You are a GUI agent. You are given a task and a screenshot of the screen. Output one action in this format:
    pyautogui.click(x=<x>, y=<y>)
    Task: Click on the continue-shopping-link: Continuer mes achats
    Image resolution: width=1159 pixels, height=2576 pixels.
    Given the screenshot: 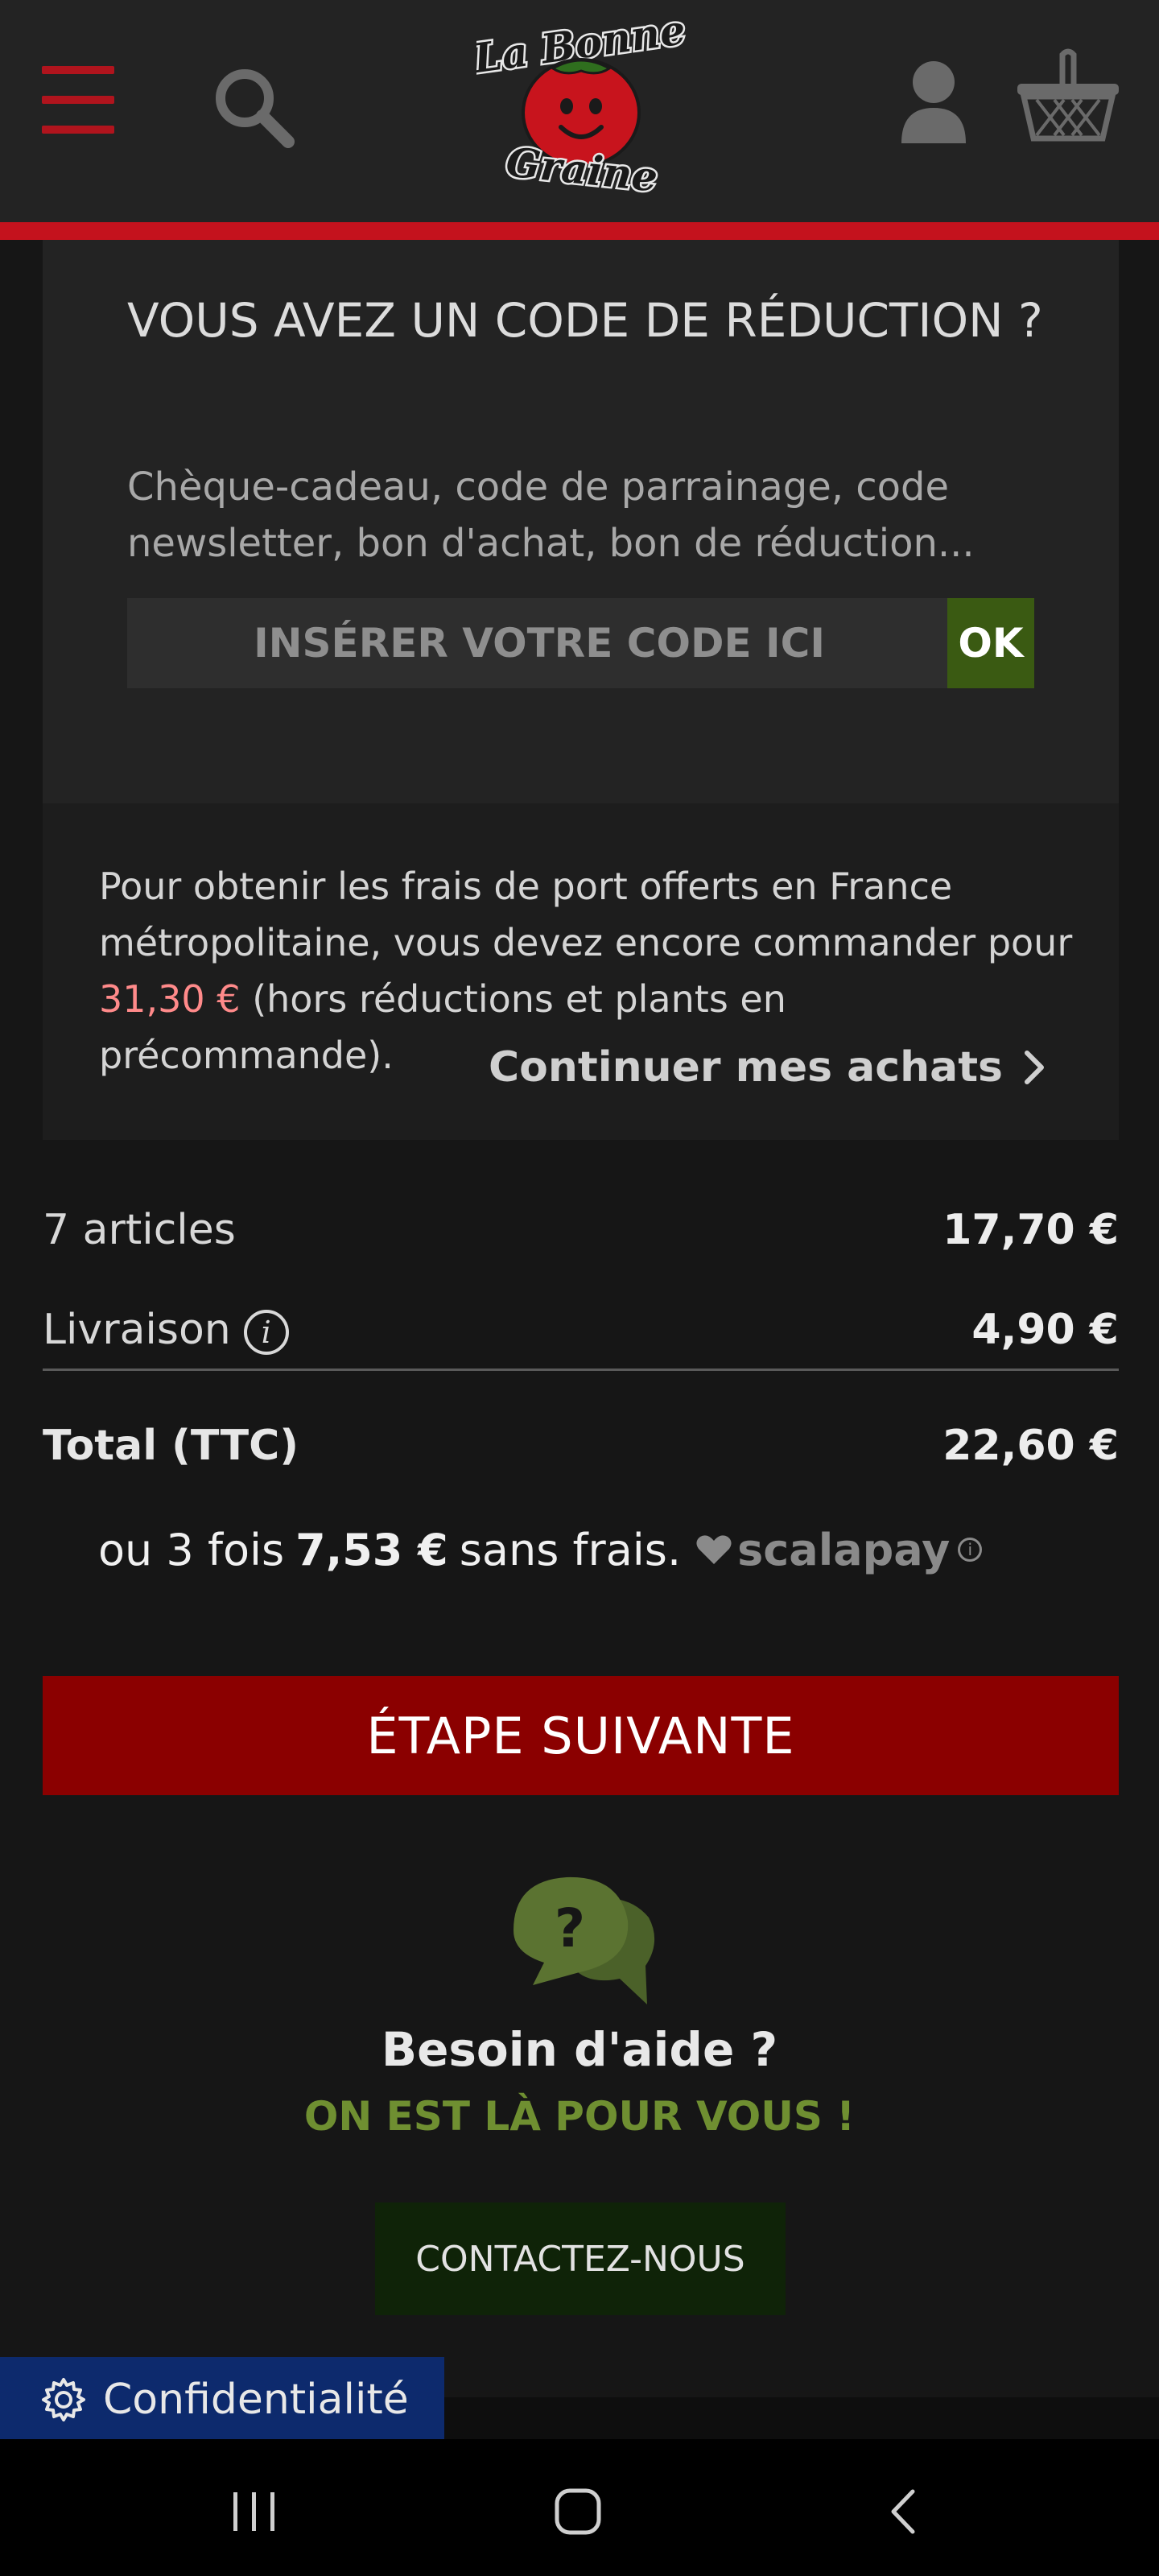 What is the action you would take?
    pyautogui.click(x=767, y=1067)
    